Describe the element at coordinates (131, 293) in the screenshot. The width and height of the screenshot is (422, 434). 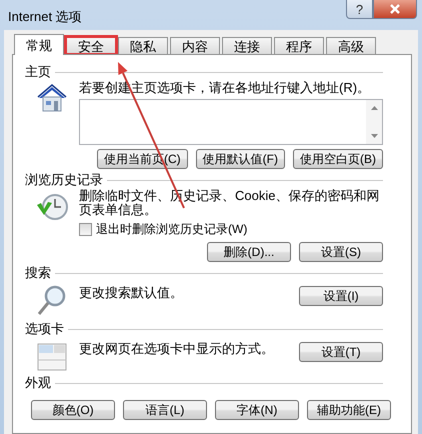
I see `description: 更改搜索默认值。` at that location.